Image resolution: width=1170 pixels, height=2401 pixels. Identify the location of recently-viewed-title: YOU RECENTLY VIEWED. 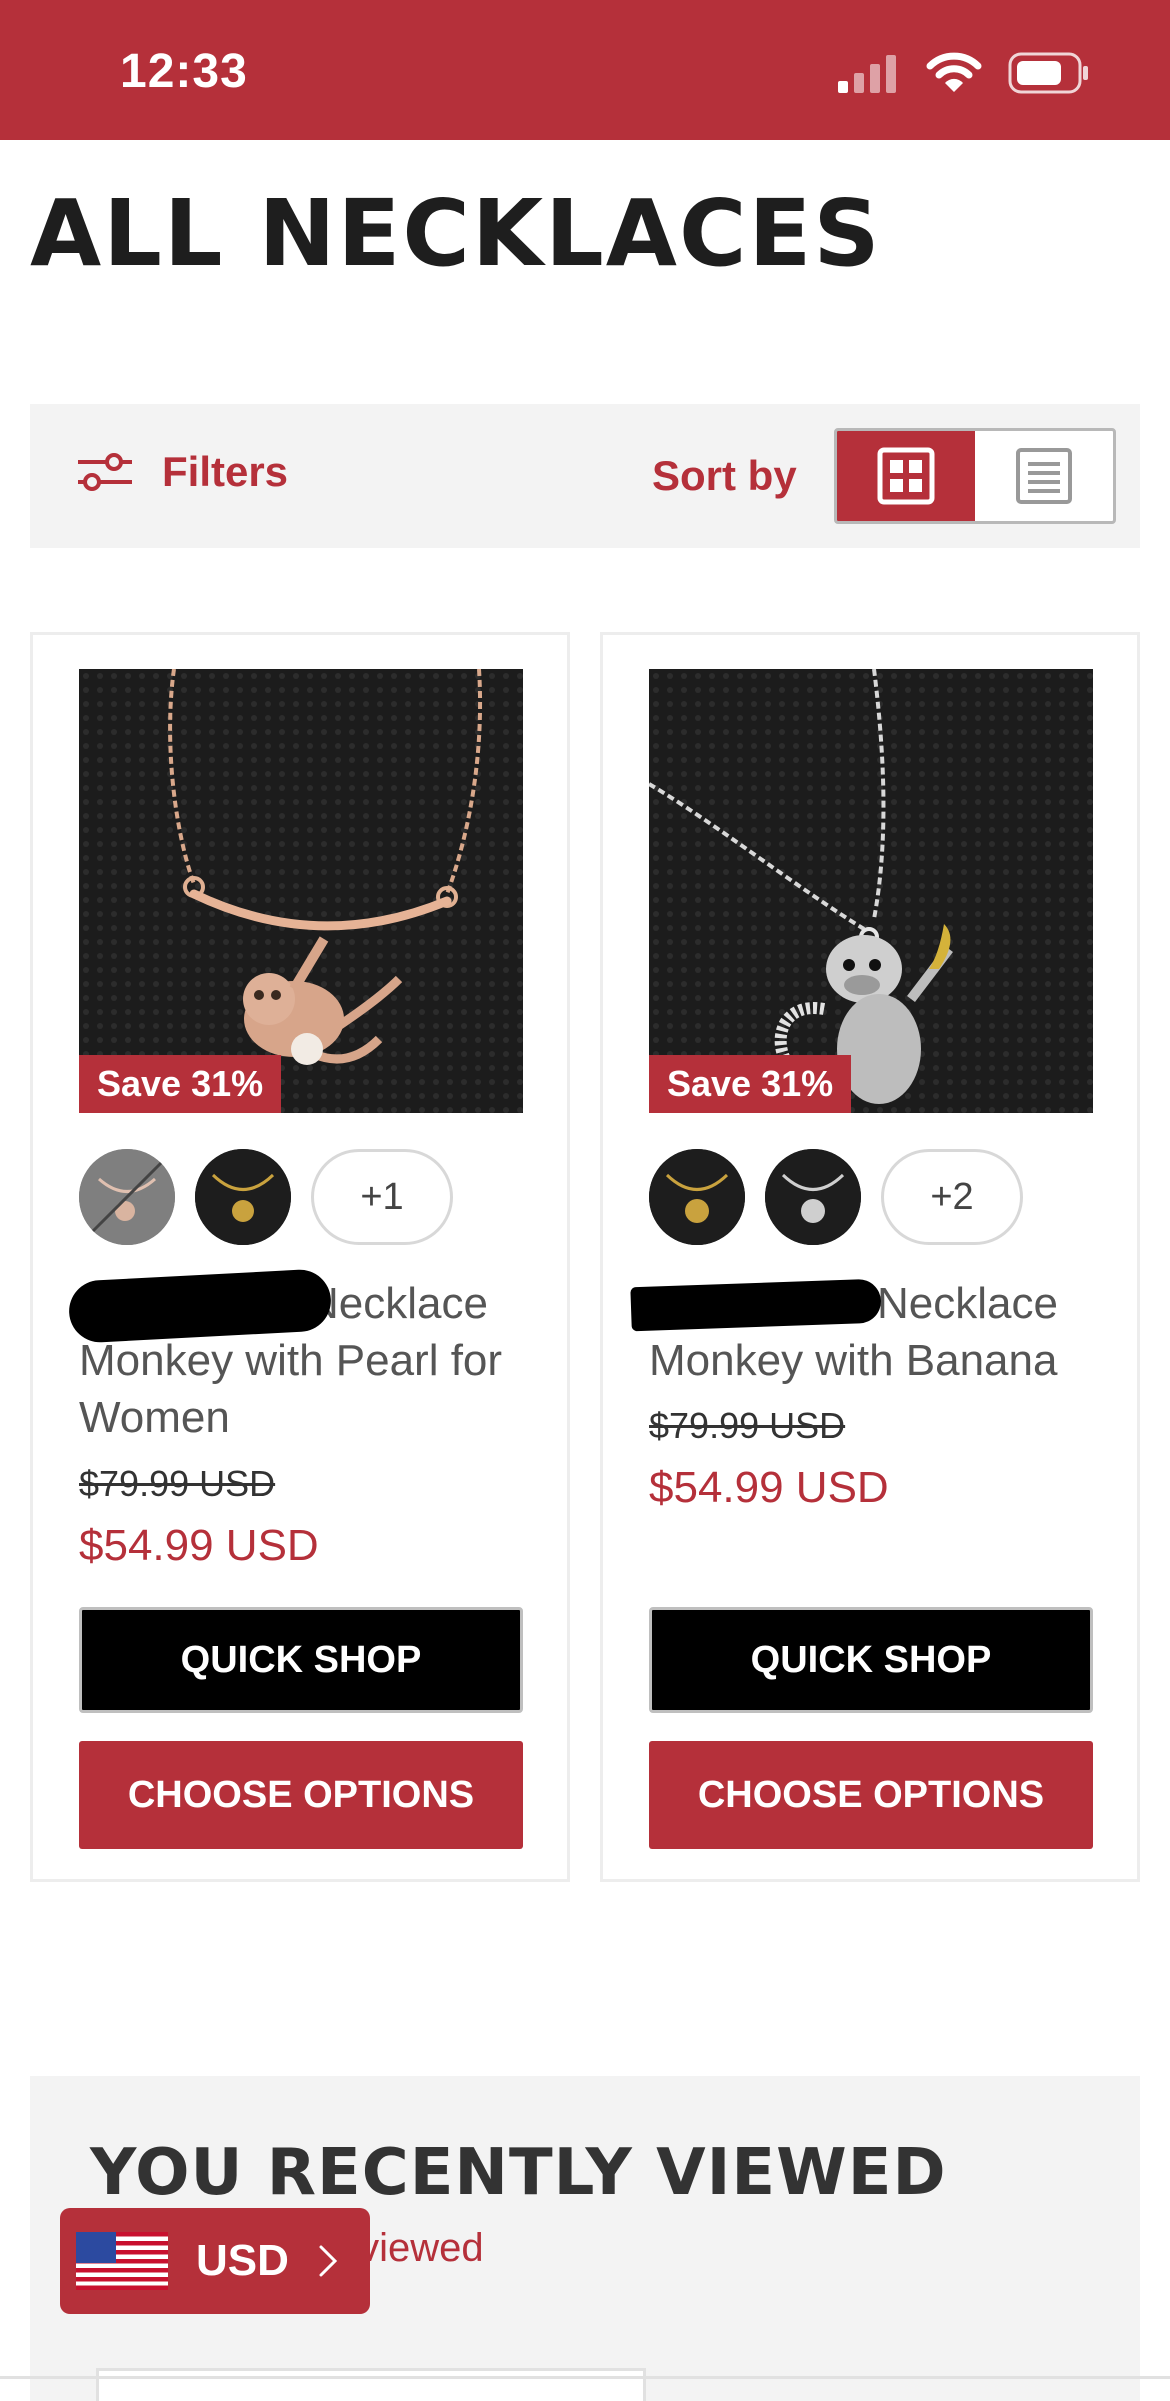
(518, 2173).